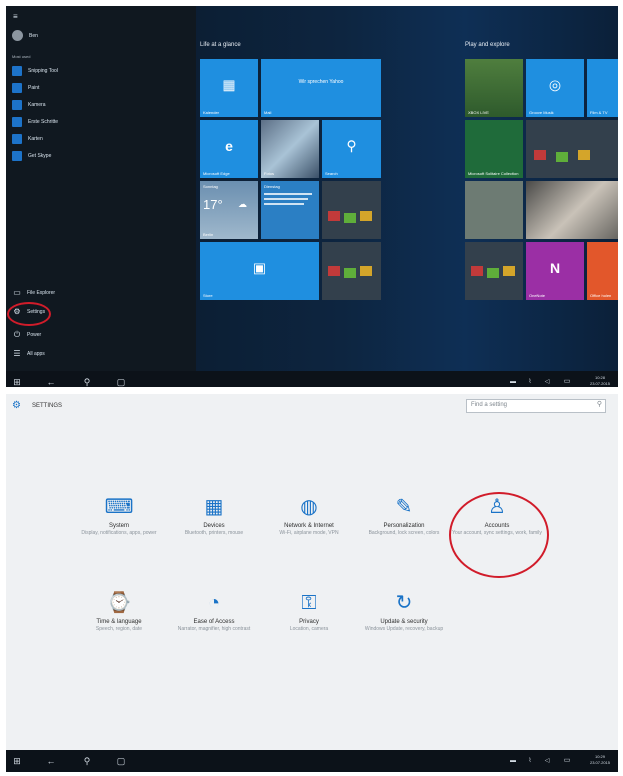 This screenshot has width=623, height=776. Describe the element at coordinates (17, 104) in the screenshot. I see `camera-icon` at that location.